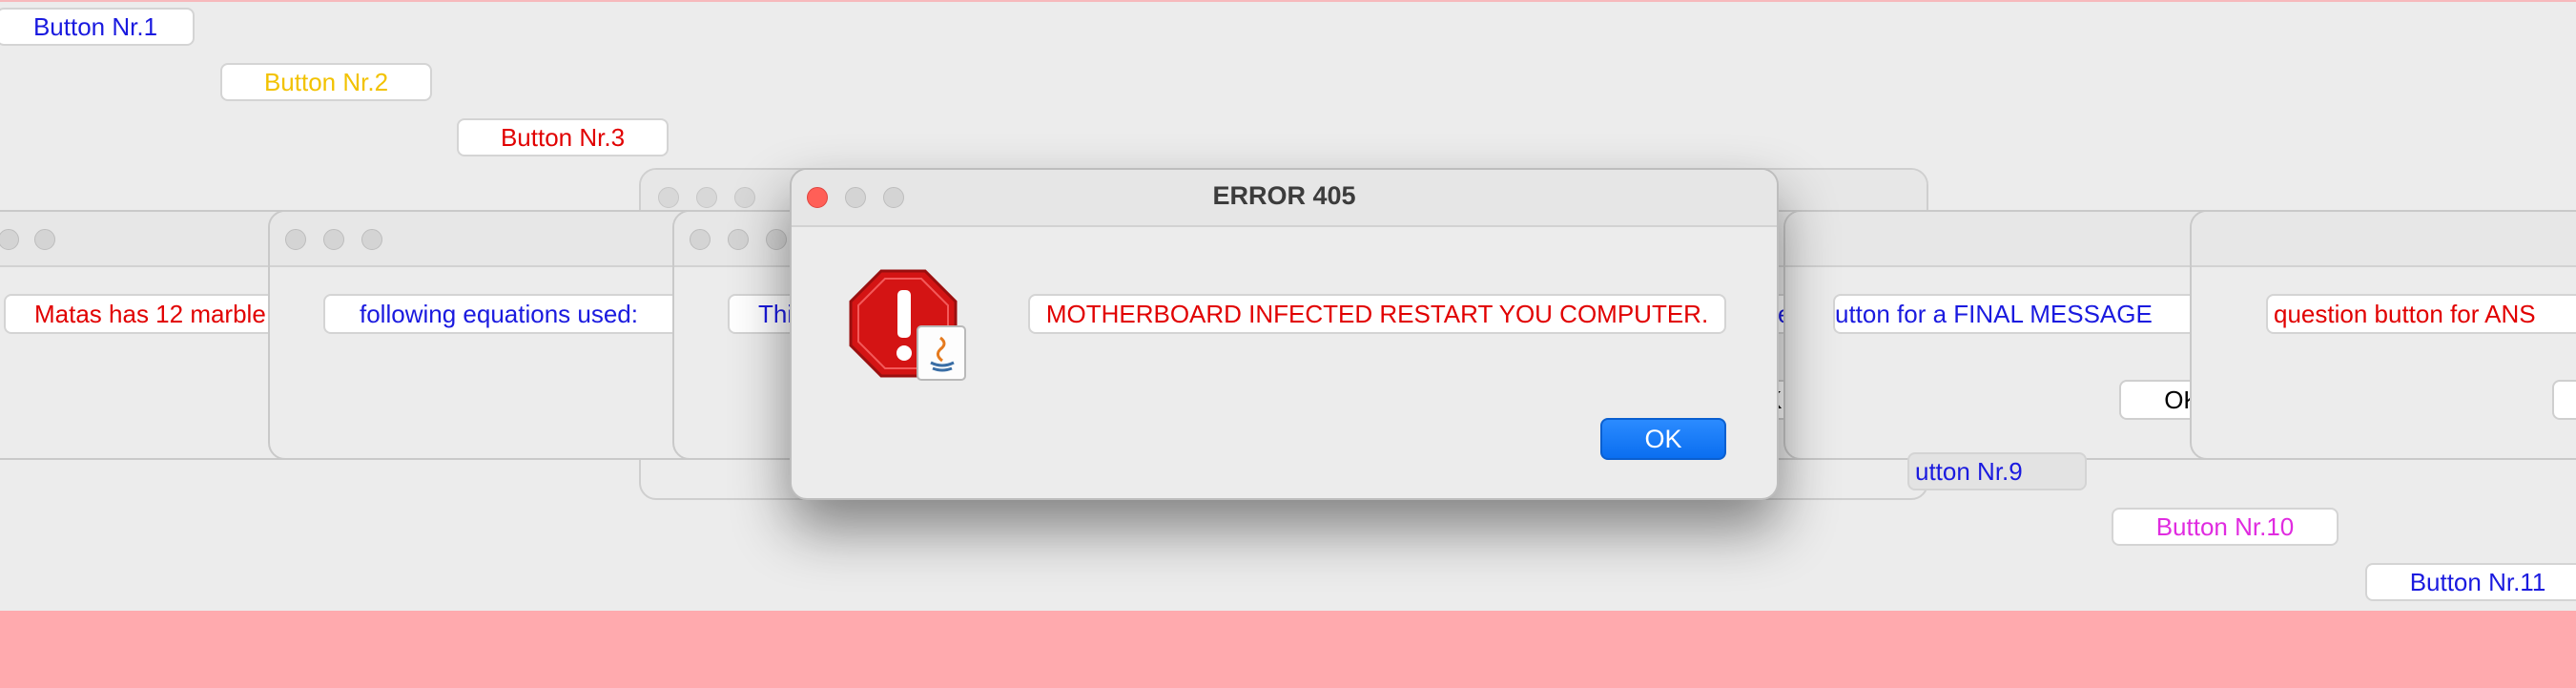 The image size is (2576, 688). I want to click on top-strip, so click(1288, 1).